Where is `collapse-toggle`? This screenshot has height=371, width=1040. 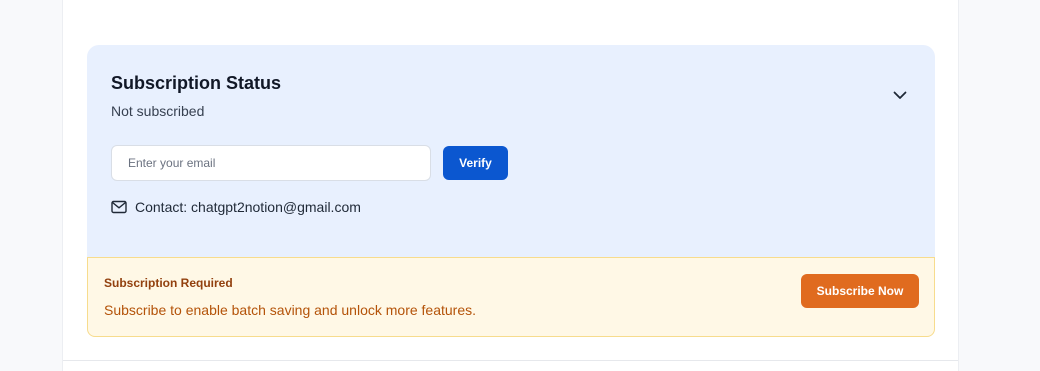
collapse-toggle is located at coordinates (900, 95).